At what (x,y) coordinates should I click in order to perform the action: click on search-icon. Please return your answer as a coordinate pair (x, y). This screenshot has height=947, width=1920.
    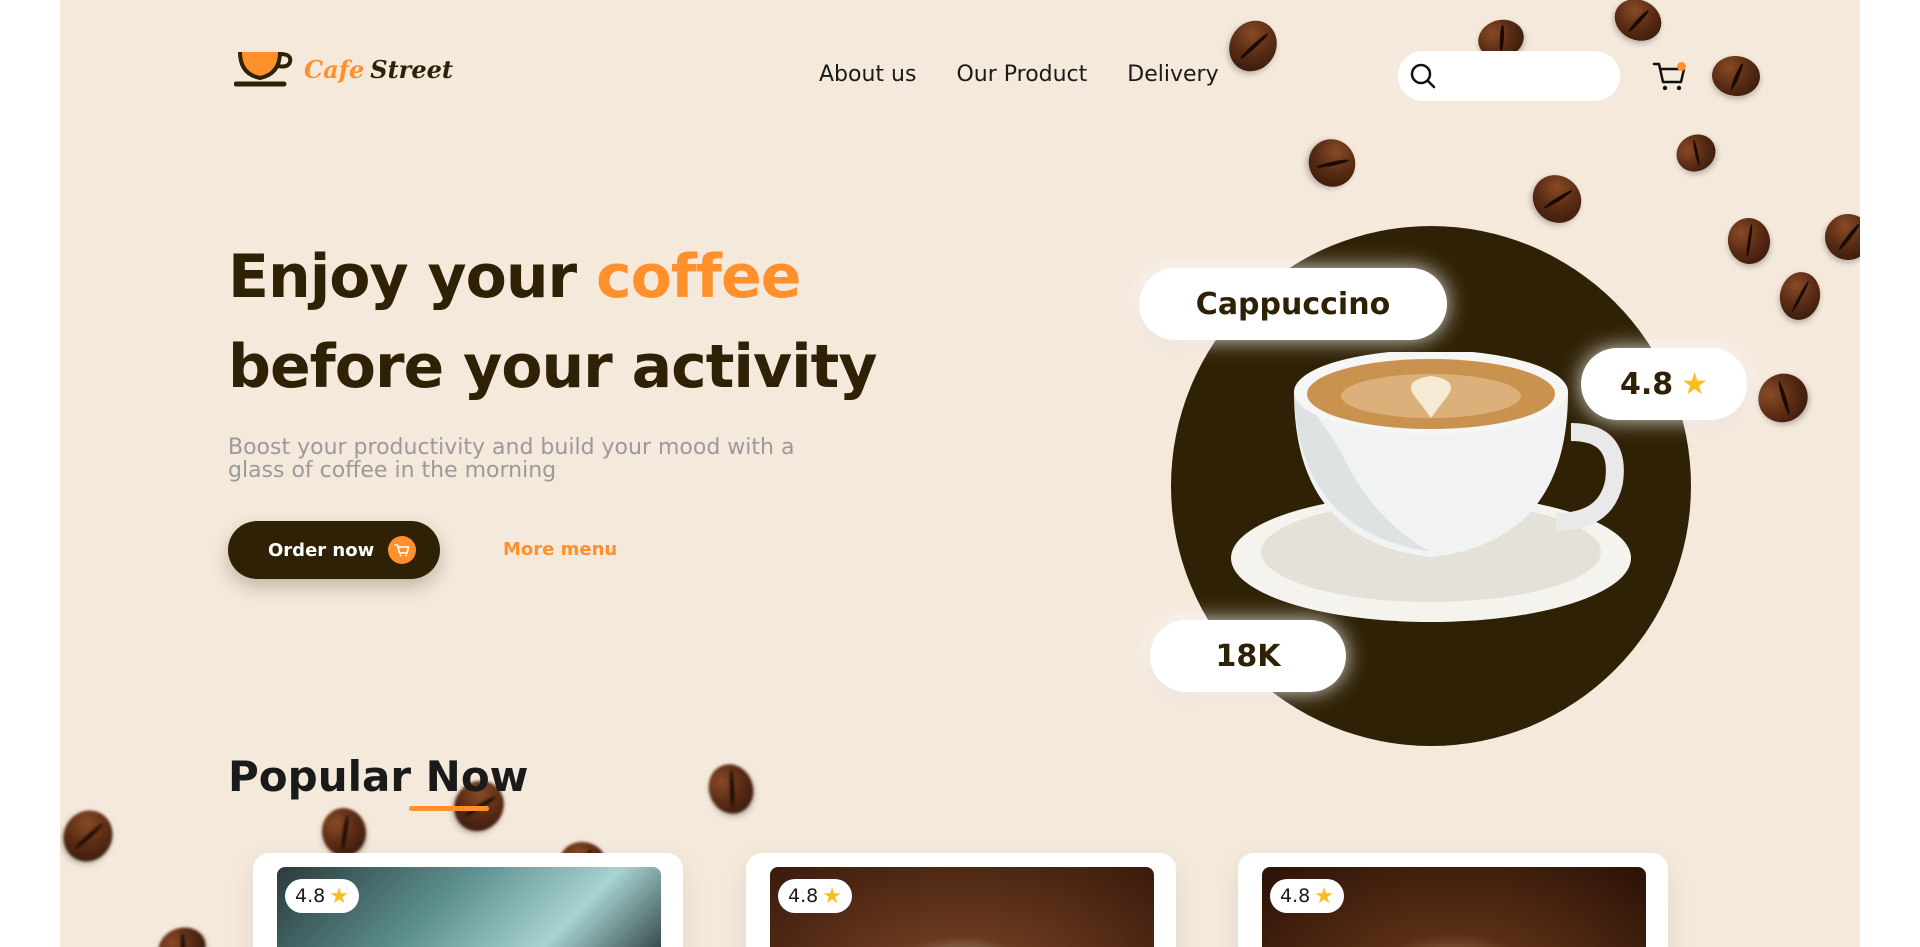
    Looking at the image, I should click on (1423, 76).